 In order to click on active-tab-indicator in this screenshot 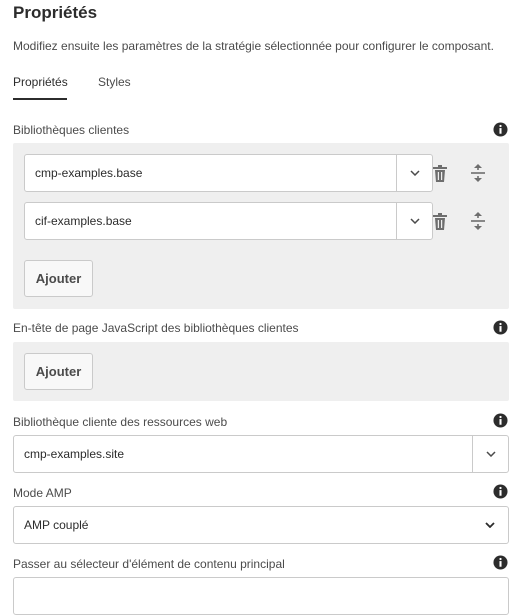, I will do `click(40, 99)`.